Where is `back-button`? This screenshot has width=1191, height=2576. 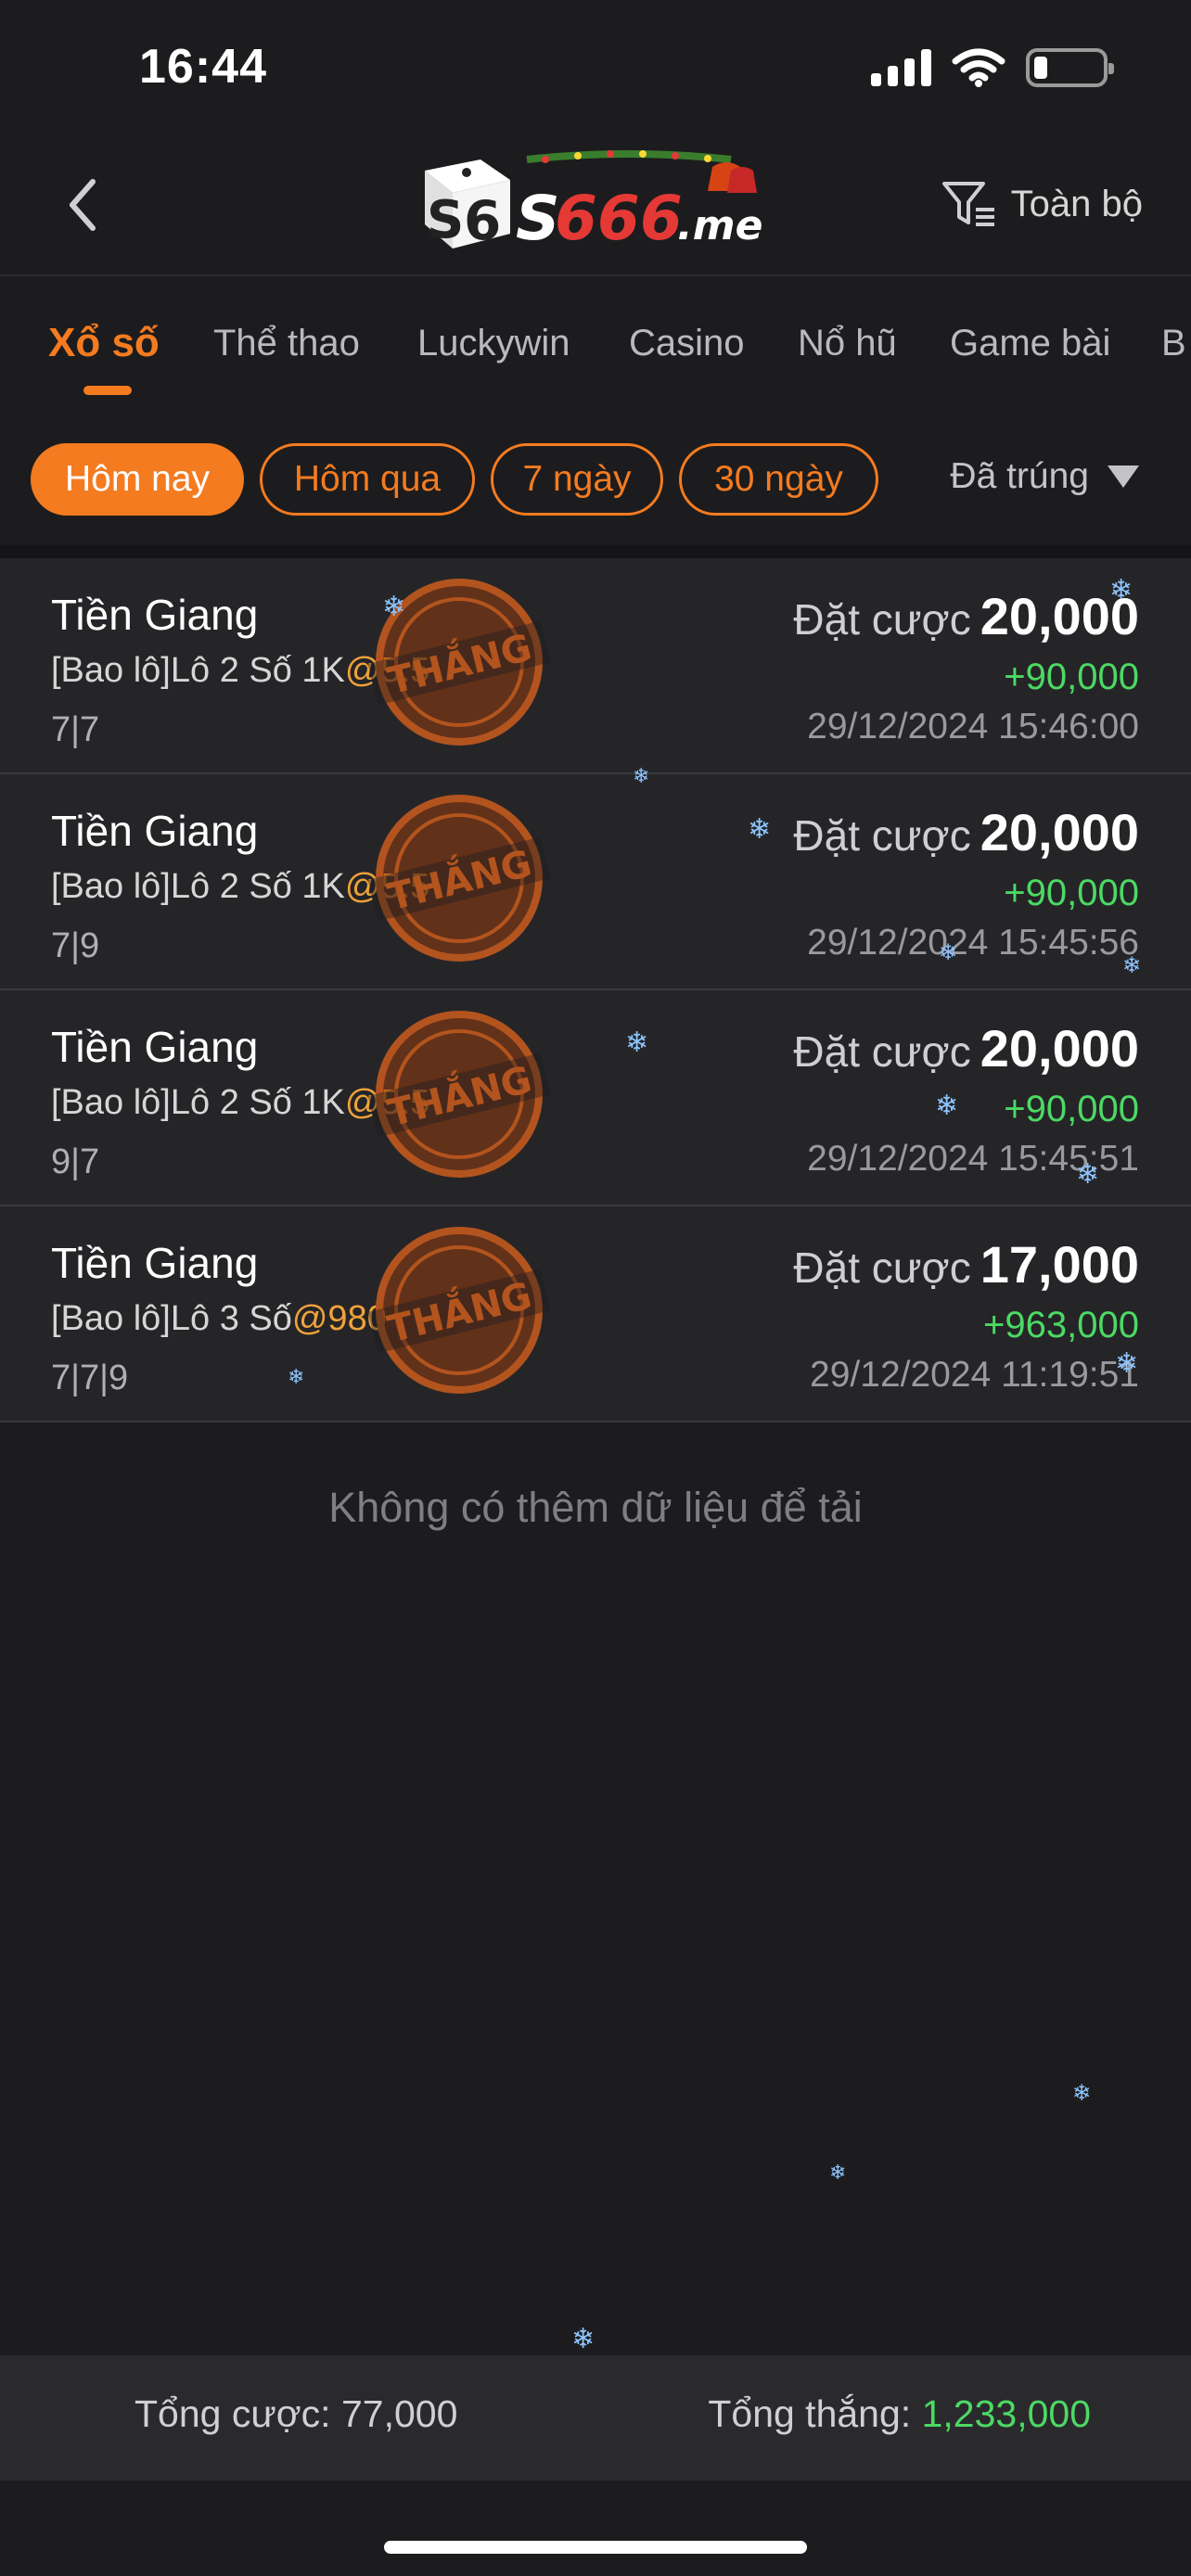
back-button is located at coordinates (83, 204).